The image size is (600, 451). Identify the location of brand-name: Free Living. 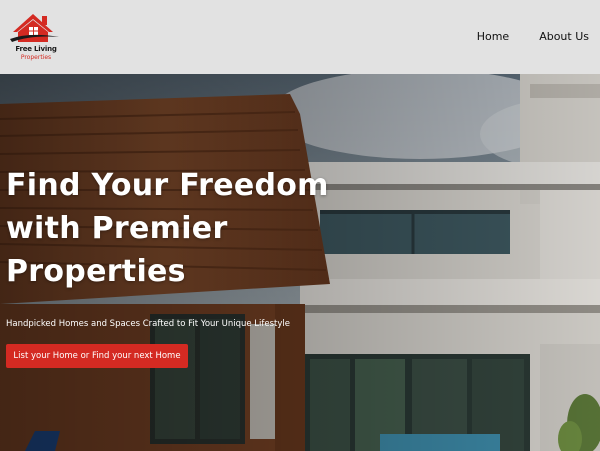
(36, 49).